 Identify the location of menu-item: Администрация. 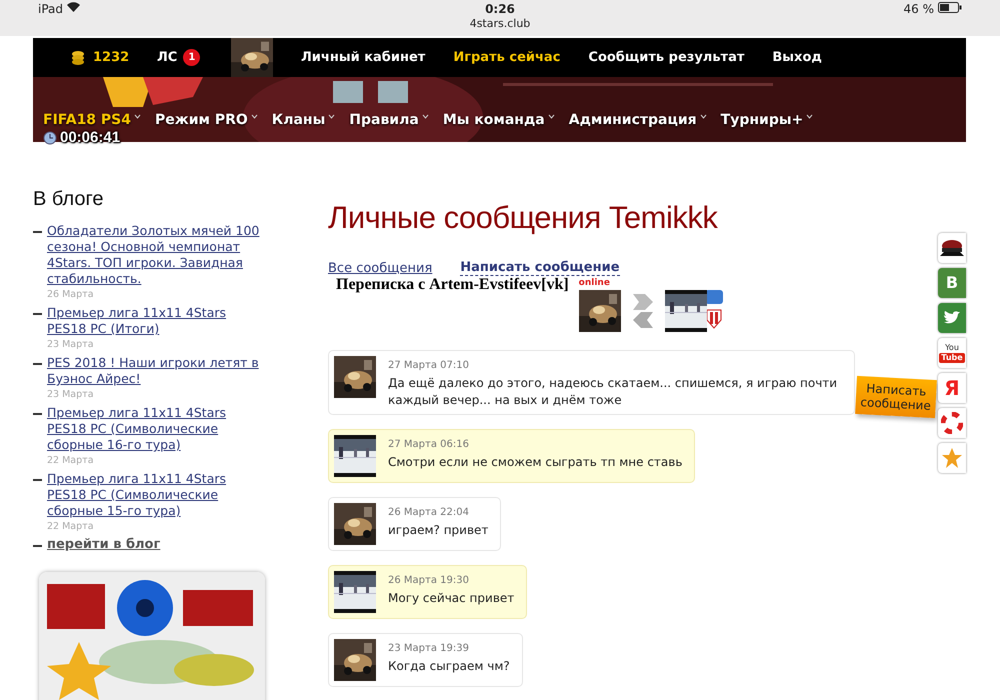
(637, 120).